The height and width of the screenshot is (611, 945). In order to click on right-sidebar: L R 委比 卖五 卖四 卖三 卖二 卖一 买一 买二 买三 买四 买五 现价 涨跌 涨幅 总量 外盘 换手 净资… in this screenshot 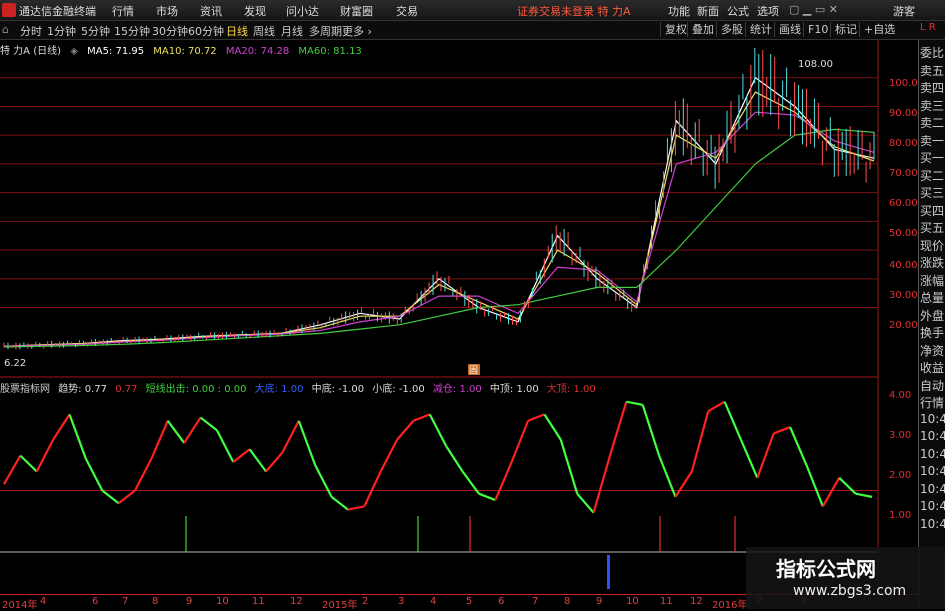, I will do `click(931, 315)`.